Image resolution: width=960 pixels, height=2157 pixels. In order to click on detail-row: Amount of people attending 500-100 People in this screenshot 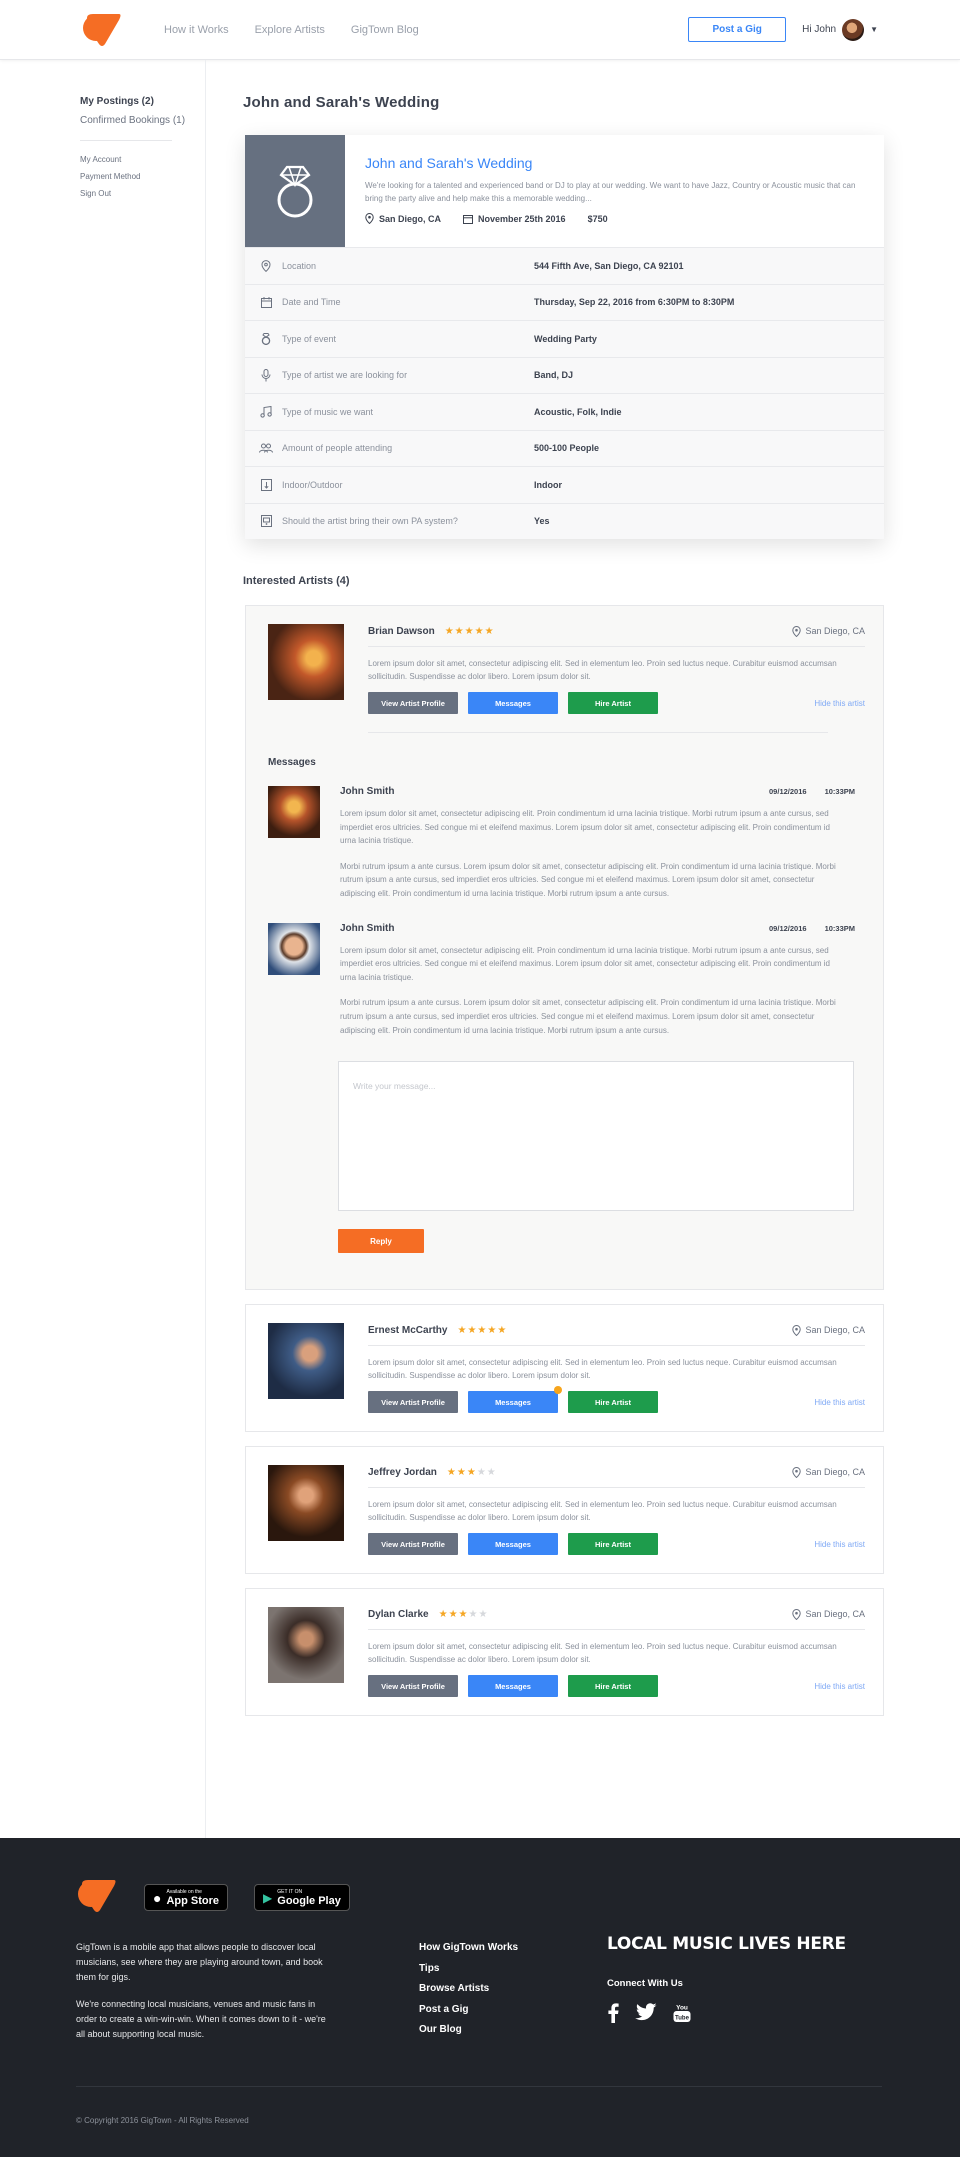, I will do `click(564, 448)`.